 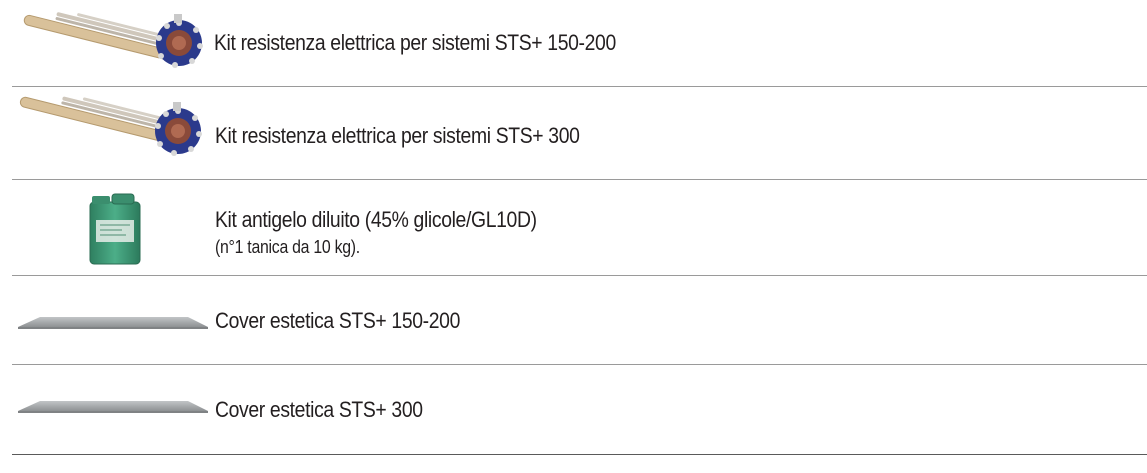 I want to click on item-sublabel: (n°1 tanica da 10 kg)., so click(x=287, y=247).